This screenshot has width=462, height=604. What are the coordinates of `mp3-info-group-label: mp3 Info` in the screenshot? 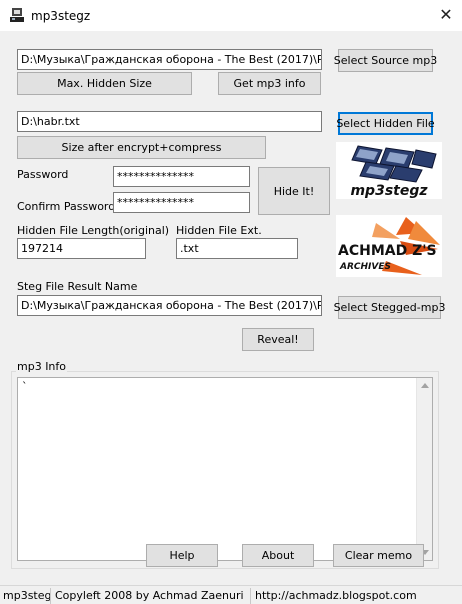 It's located at (42, 366).